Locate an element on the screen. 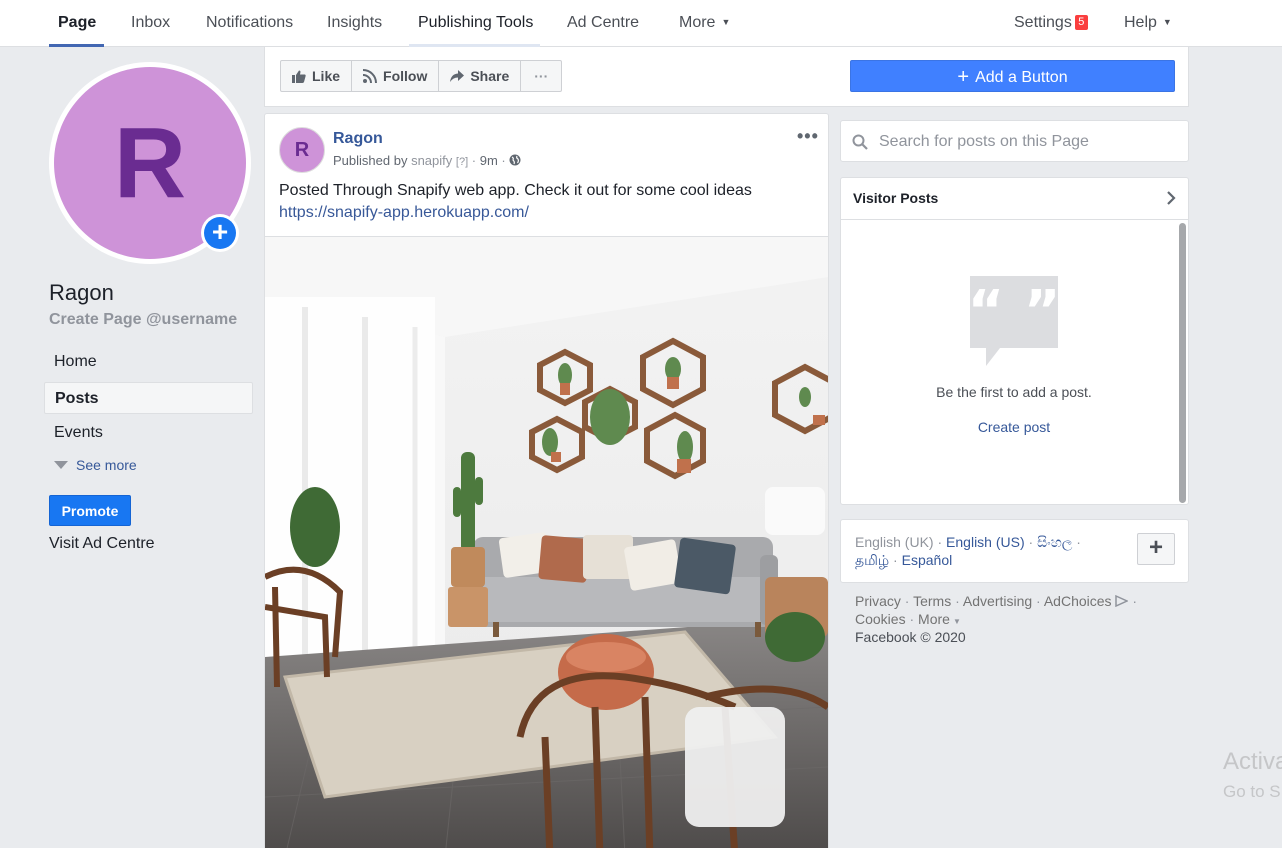 This screenshot has height=848, width=1282. tab-insights: Insights is located at coordinates (354, 23).